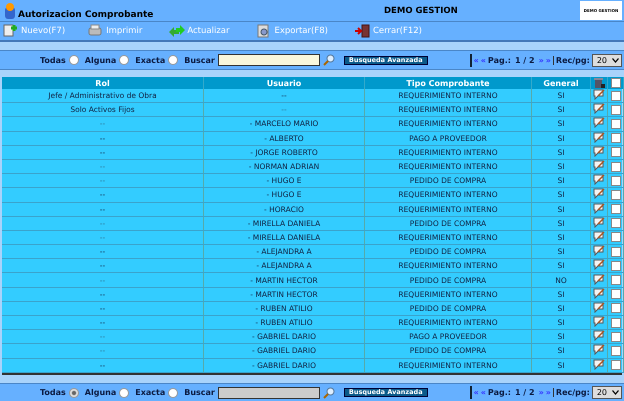  Describe the element at coordinates (499, 393) in the screenshot. I see `page-label: Pag.:` at that location.